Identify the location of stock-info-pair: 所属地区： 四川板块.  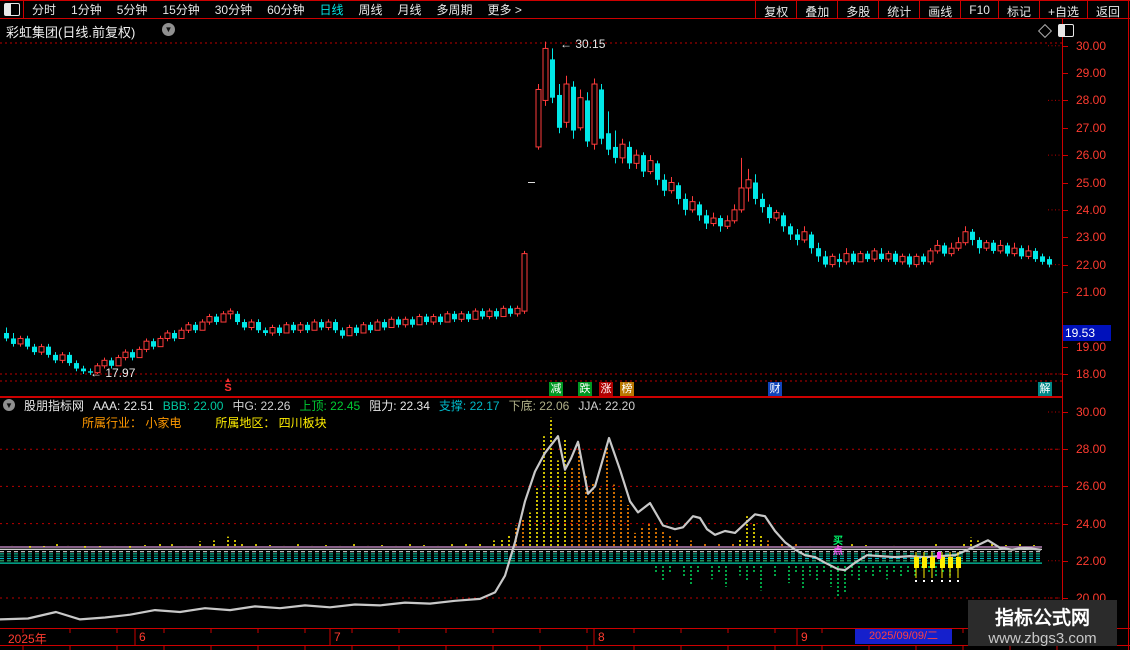
(271, 423).